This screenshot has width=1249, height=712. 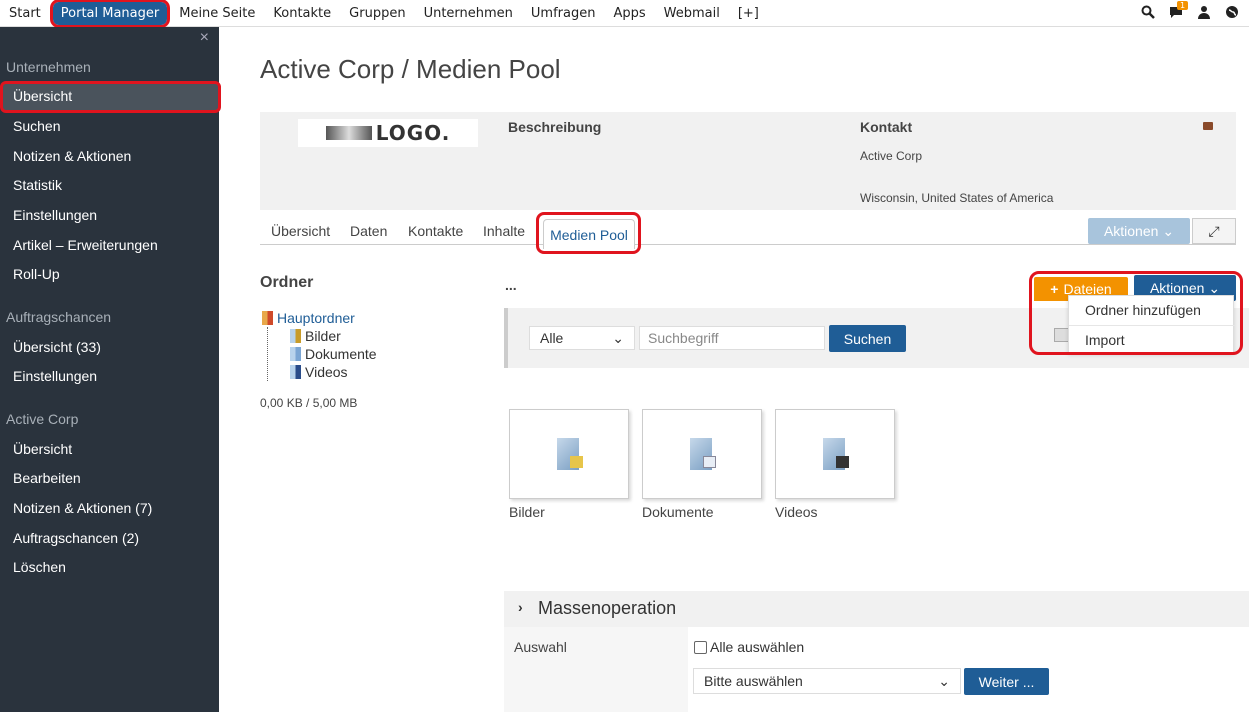 What do you see at coordinates (569, 454) in the screenshot?
I see `folder-card-bilder` at bounding box center [569, 454].